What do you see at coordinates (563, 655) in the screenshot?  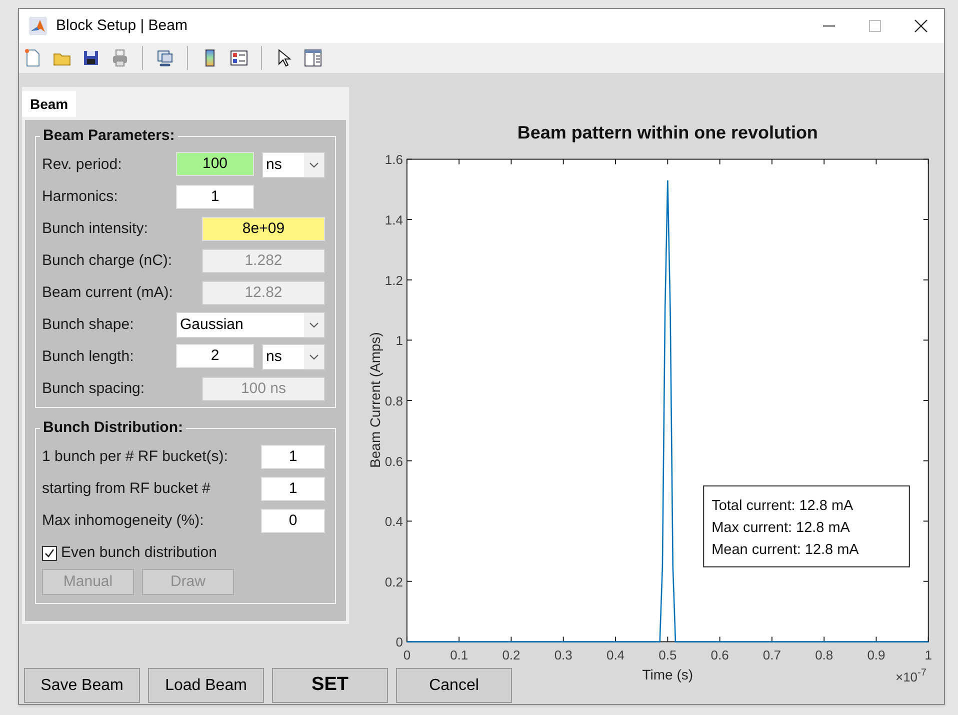 I see `x-tick-label: 0.3` at bounding box center [563, 655].